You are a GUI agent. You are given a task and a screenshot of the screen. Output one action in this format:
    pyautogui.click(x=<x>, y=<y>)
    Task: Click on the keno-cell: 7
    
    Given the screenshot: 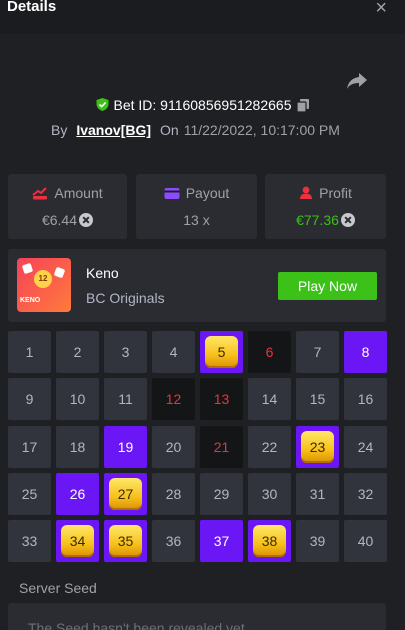 What is the action you would take?
    pyautogui.click(x=317, y=352)
    